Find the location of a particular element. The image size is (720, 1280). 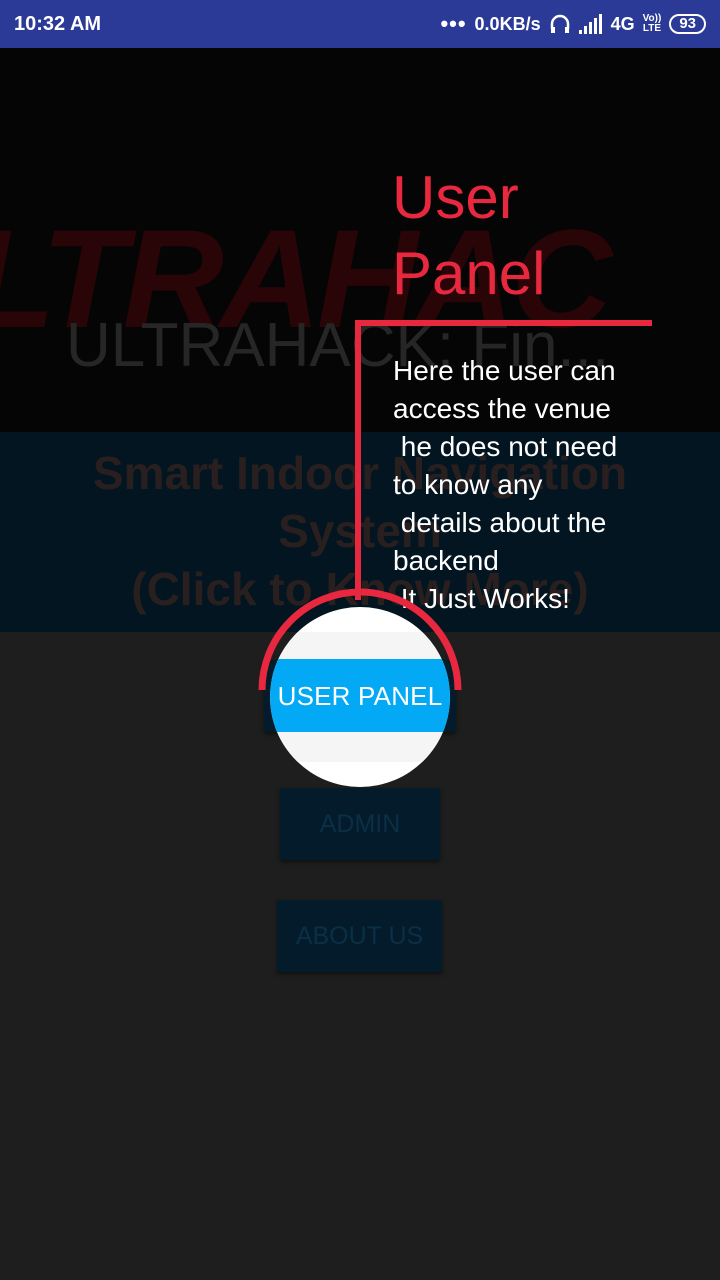

user-panel-button: USER PANEL is located at coordinates (360, 696).